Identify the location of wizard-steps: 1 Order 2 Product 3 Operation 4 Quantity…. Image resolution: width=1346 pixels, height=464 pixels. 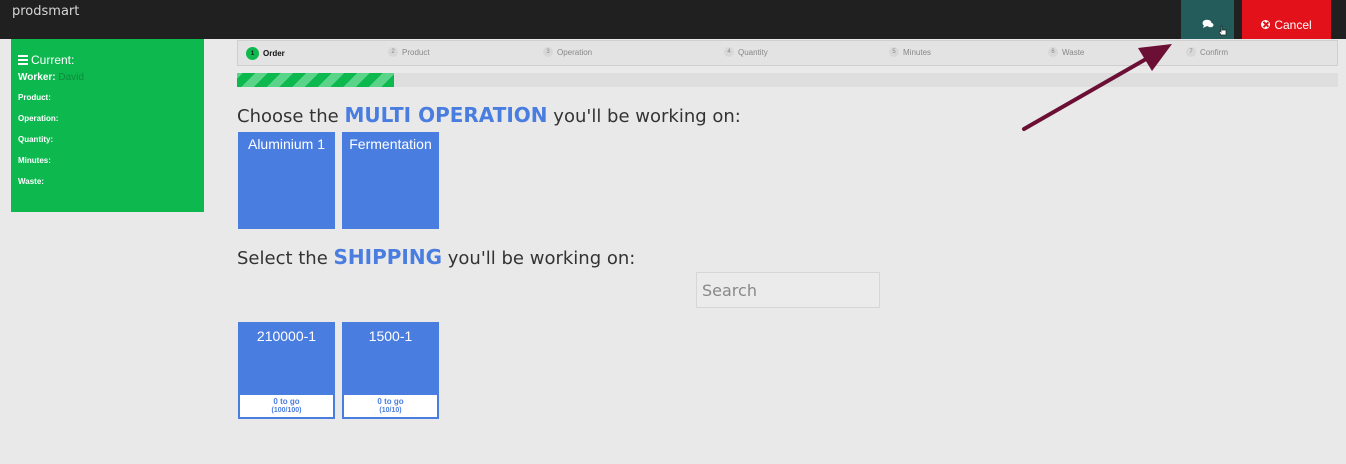
(787, 53).